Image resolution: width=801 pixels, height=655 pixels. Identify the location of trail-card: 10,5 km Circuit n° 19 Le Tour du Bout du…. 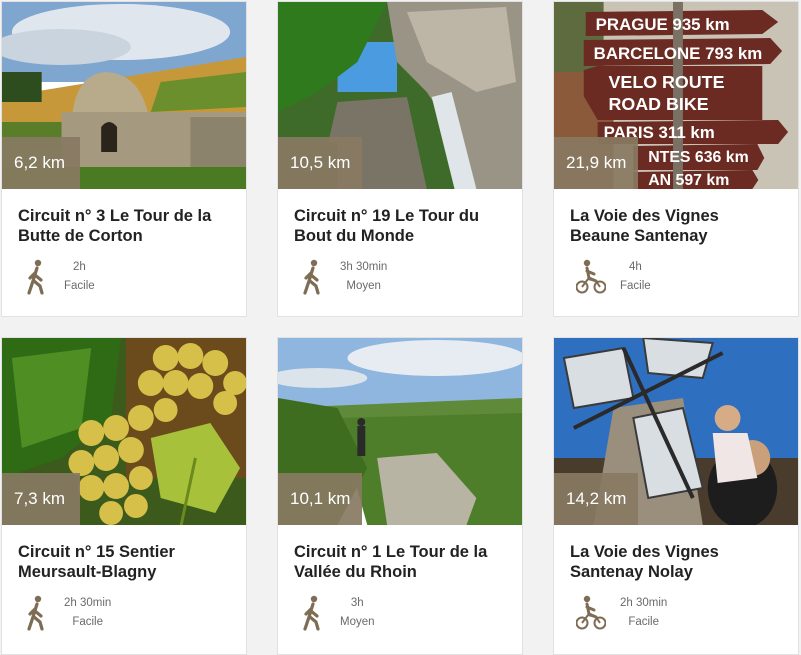
(400, 159).